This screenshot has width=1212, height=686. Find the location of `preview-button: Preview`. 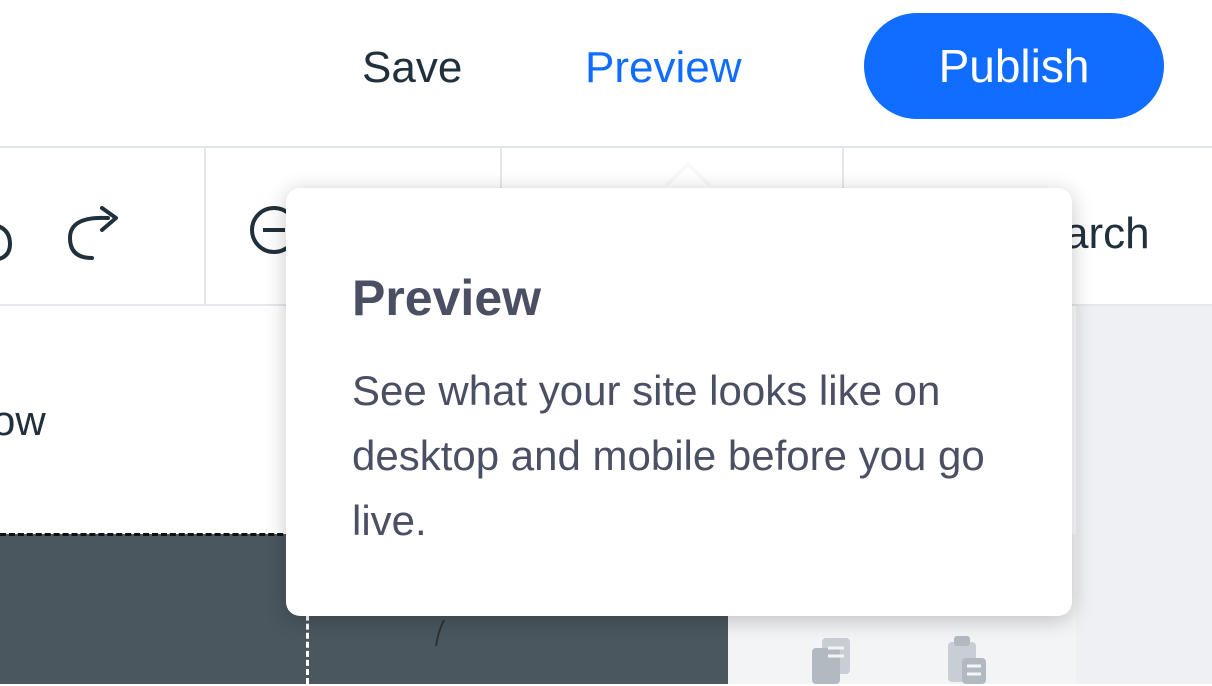

preview-button: Preview is located at coordinates (663, 68).